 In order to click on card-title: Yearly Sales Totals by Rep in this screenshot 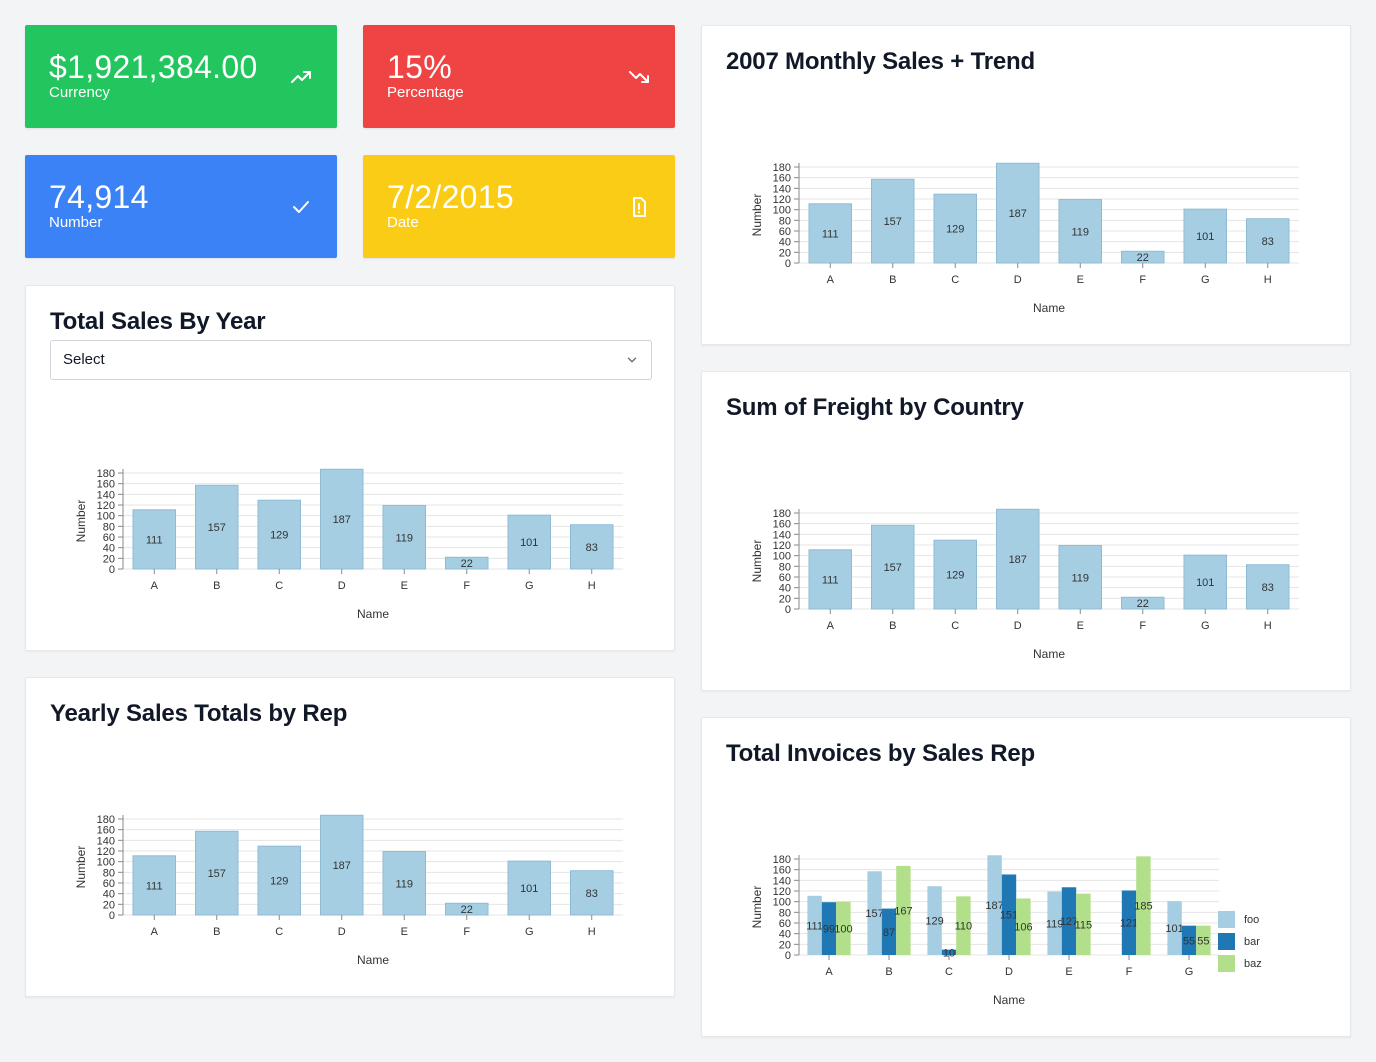, I will do `click(199, 713)`.